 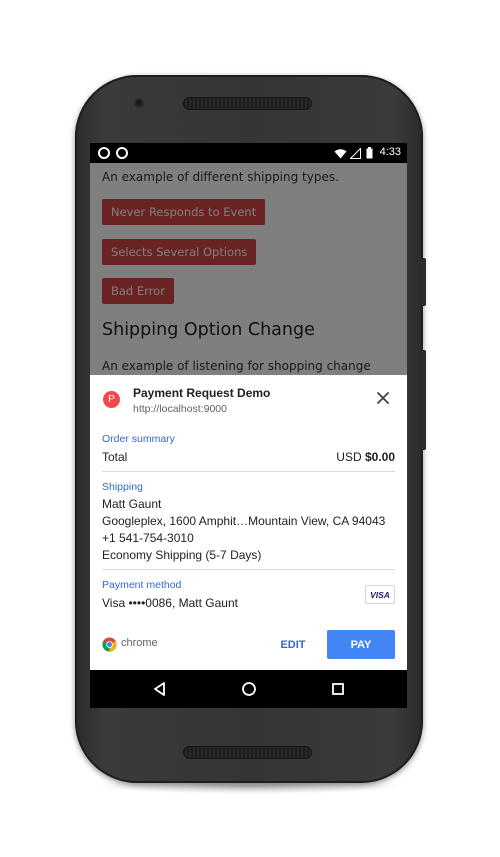 I want to click on recents-icon, so click(x=338, y=689).